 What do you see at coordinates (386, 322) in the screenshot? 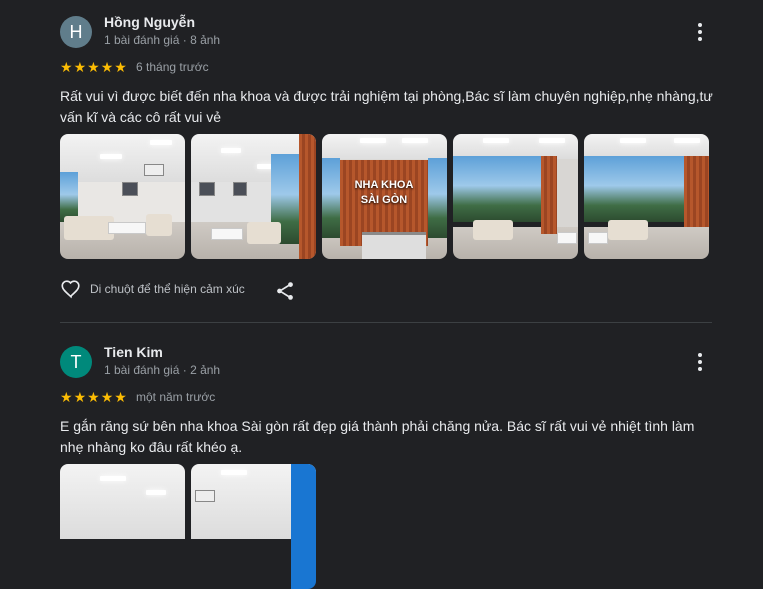
I see `divider` at bounding box center [386, 322].